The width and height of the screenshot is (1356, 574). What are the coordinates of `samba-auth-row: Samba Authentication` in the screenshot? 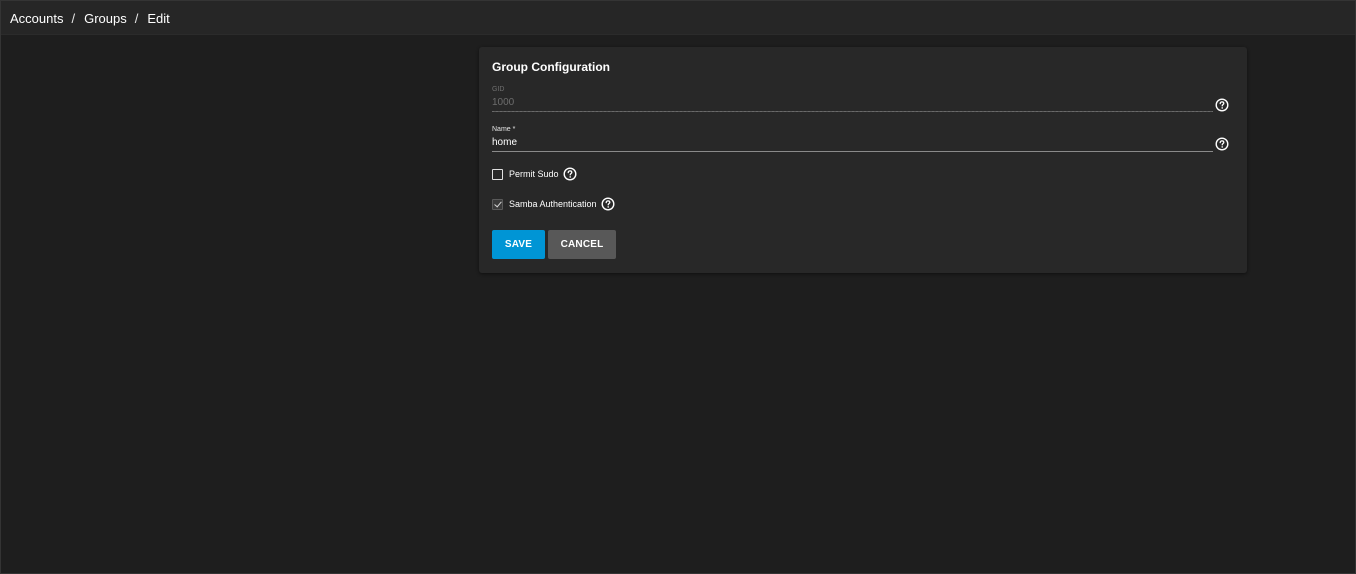 It's located at (553, 204).